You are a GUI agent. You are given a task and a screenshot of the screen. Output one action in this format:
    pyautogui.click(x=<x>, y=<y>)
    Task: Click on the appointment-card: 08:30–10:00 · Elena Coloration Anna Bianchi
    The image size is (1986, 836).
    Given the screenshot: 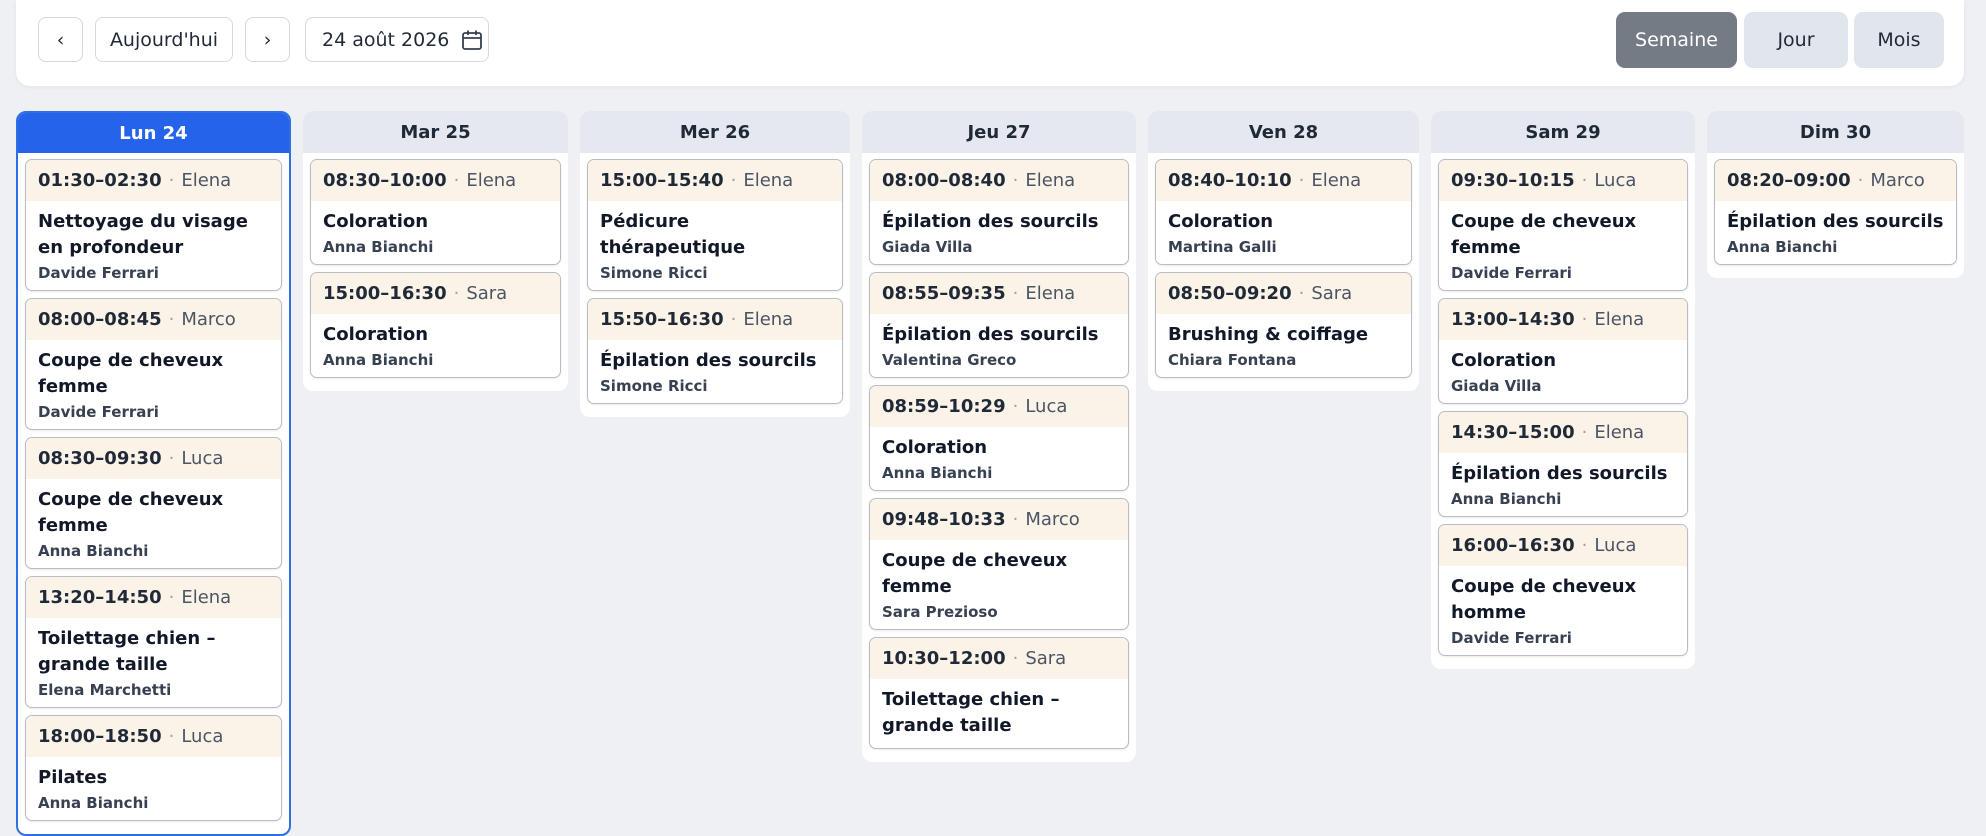 What is the action you would take?
    pyautogui.click(x=435, y=212)
    